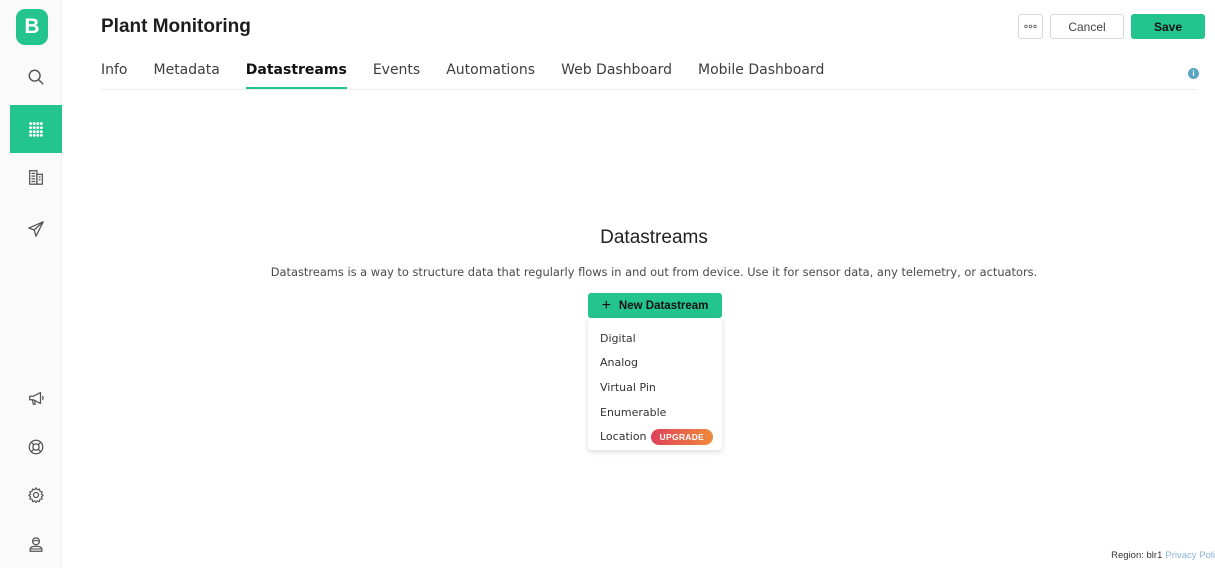  I want to click on footer: Region: blr1 Privacy Poli, so click(1163, 555).